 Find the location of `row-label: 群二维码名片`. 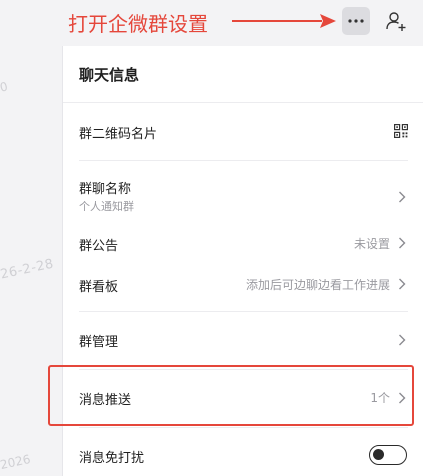

row-label: 群二维码名片 is located at coordinates (118, 134).